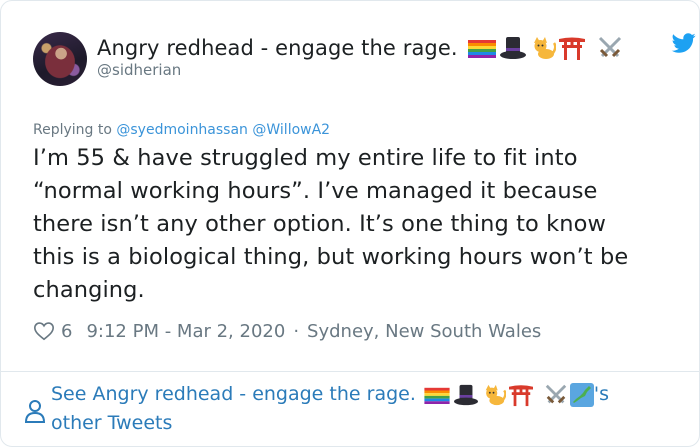  I want to click on tweet-location: Sydney, New South Wales, so click(424, 331).